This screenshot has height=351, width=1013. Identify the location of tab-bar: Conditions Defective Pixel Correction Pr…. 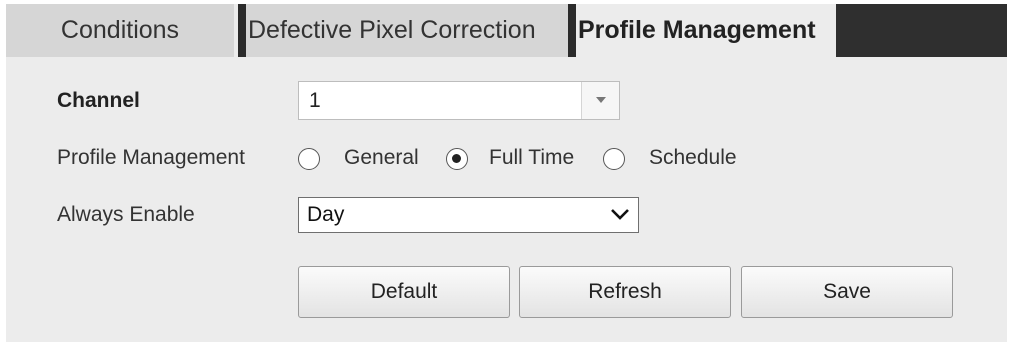
(506, 30).